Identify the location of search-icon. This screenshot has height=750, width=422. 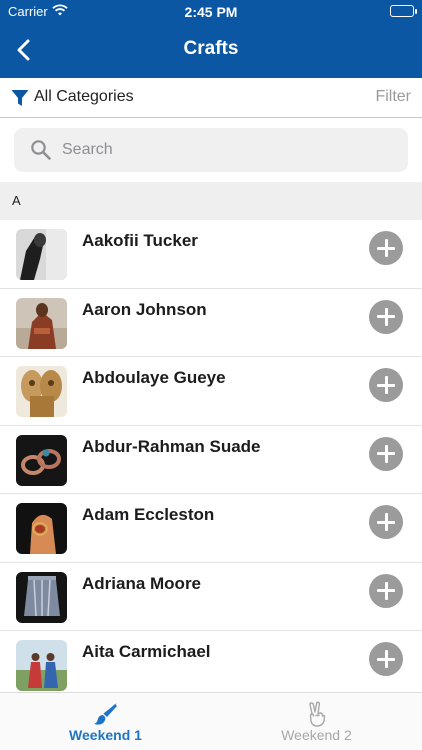
(41, 152).